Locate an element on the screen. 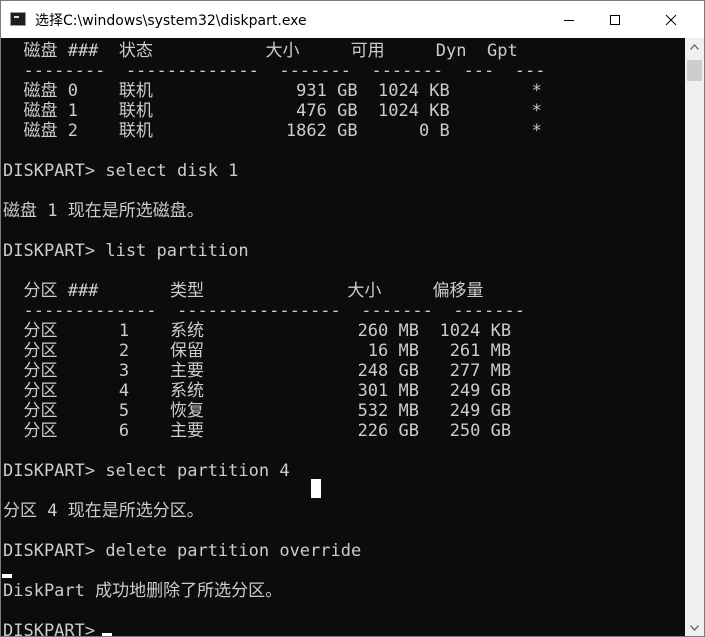 This screenshot has height=637, width=705. console-line: DISKPART> select disk 1 is located at coordinates (121, 171).